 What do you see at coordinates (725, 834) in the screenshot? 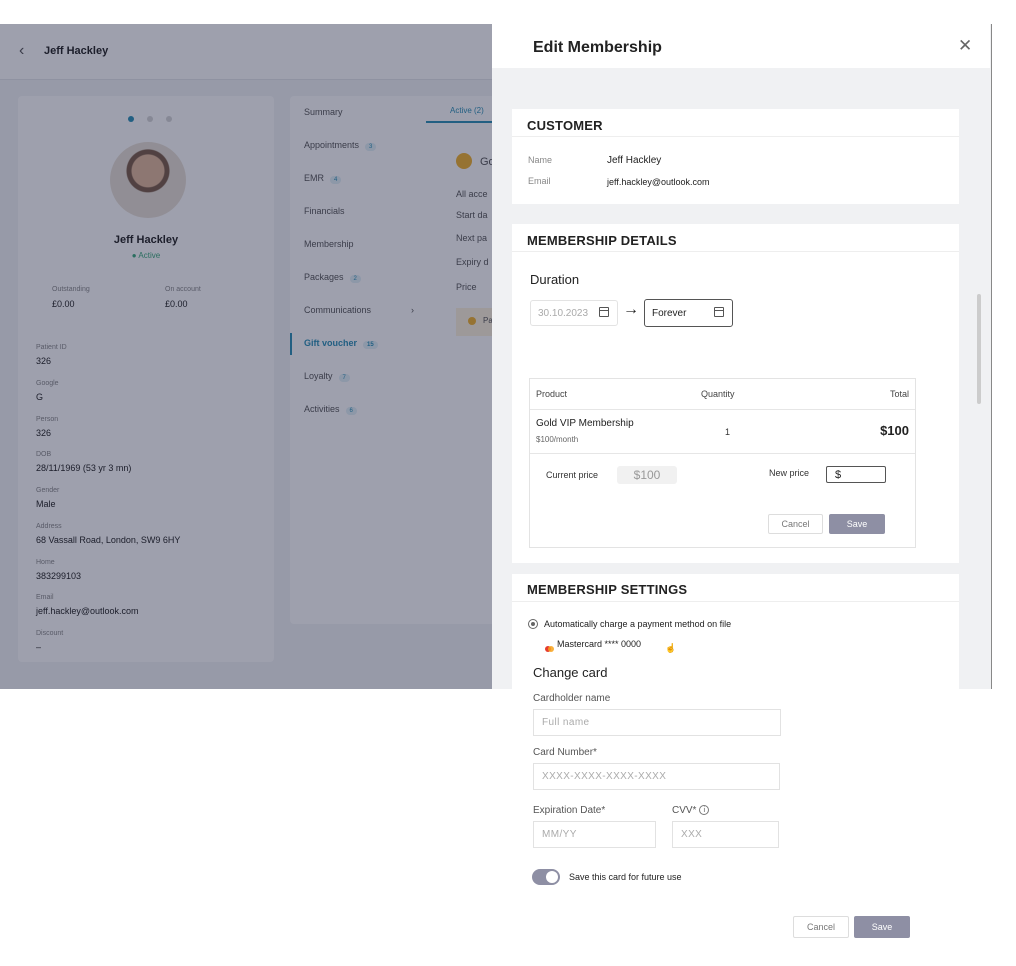
I see `cvv-input: XXX` at bounding box center [725, 834].